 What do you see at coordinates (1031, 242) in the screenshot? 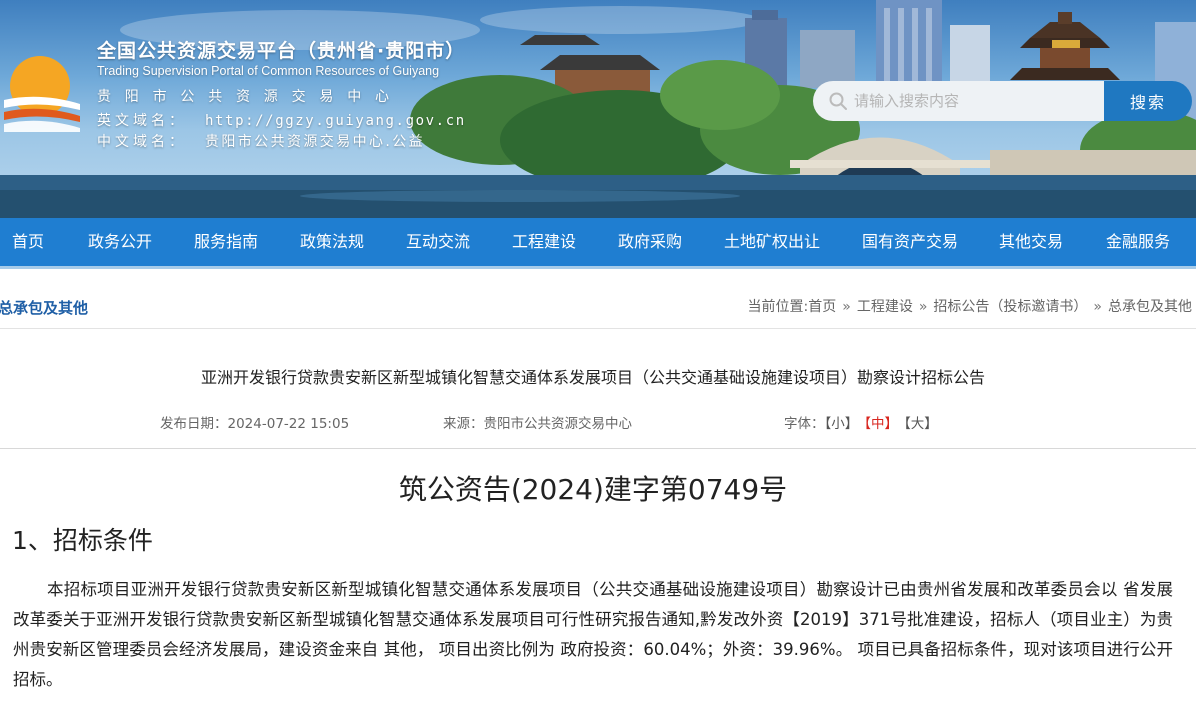
I see `nav-item-other-trading: 其他交易` at bounding box center [1031, 242].